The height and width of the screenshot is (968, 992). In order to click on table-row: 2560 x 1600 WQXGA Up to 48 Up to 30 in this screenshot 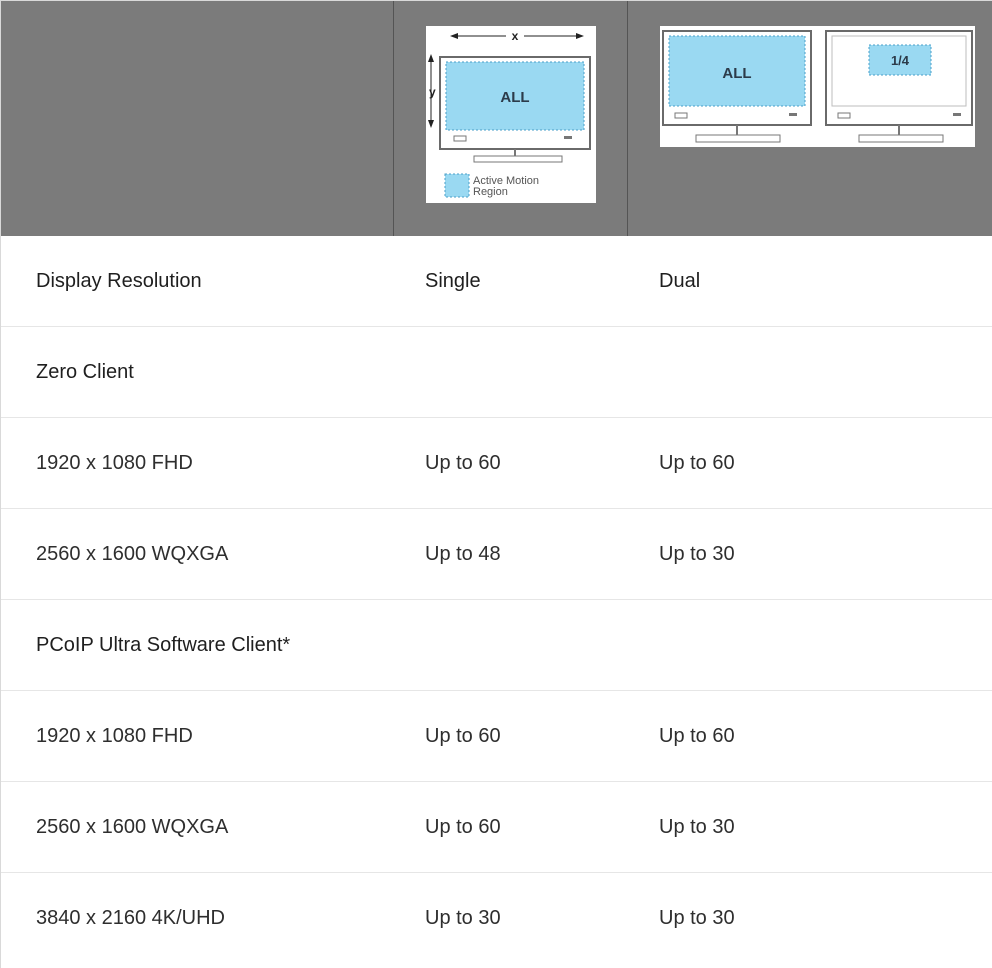, I will do `click(496, 554)`.